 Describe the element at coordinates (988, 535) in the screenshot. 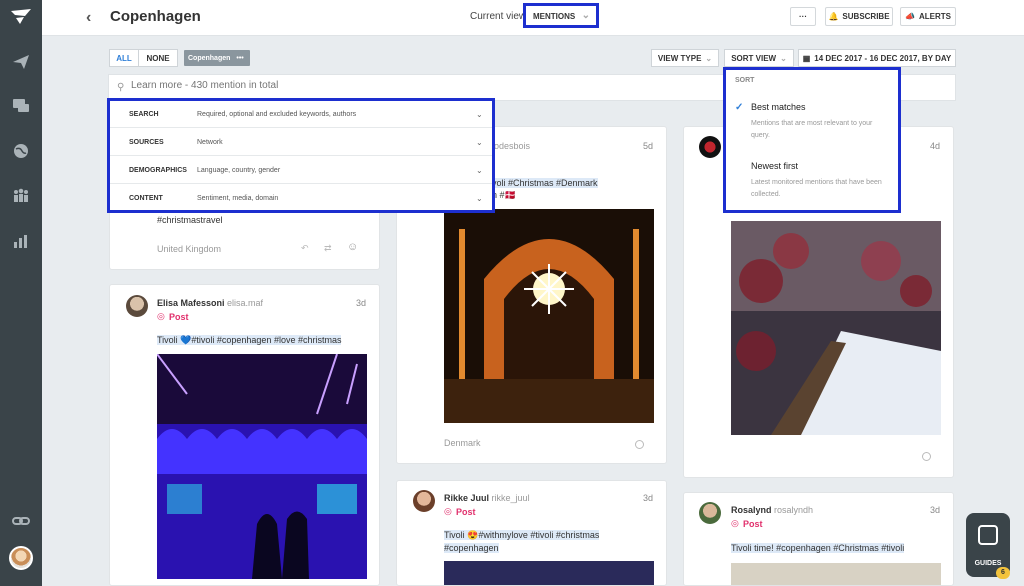

I see `chat-bubble-icon` at that location.